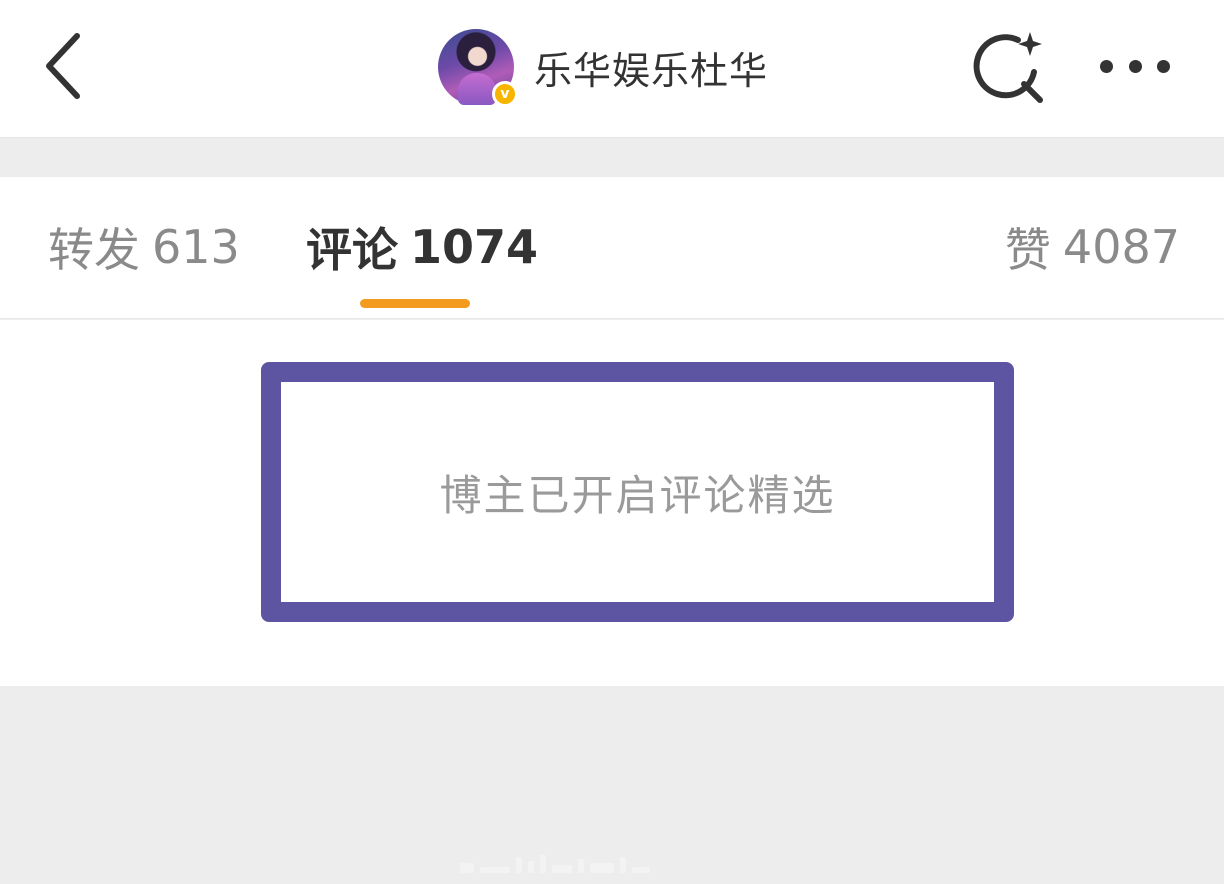 The image size is (1224, 884). I want to click on back-button, so click(63, 66).